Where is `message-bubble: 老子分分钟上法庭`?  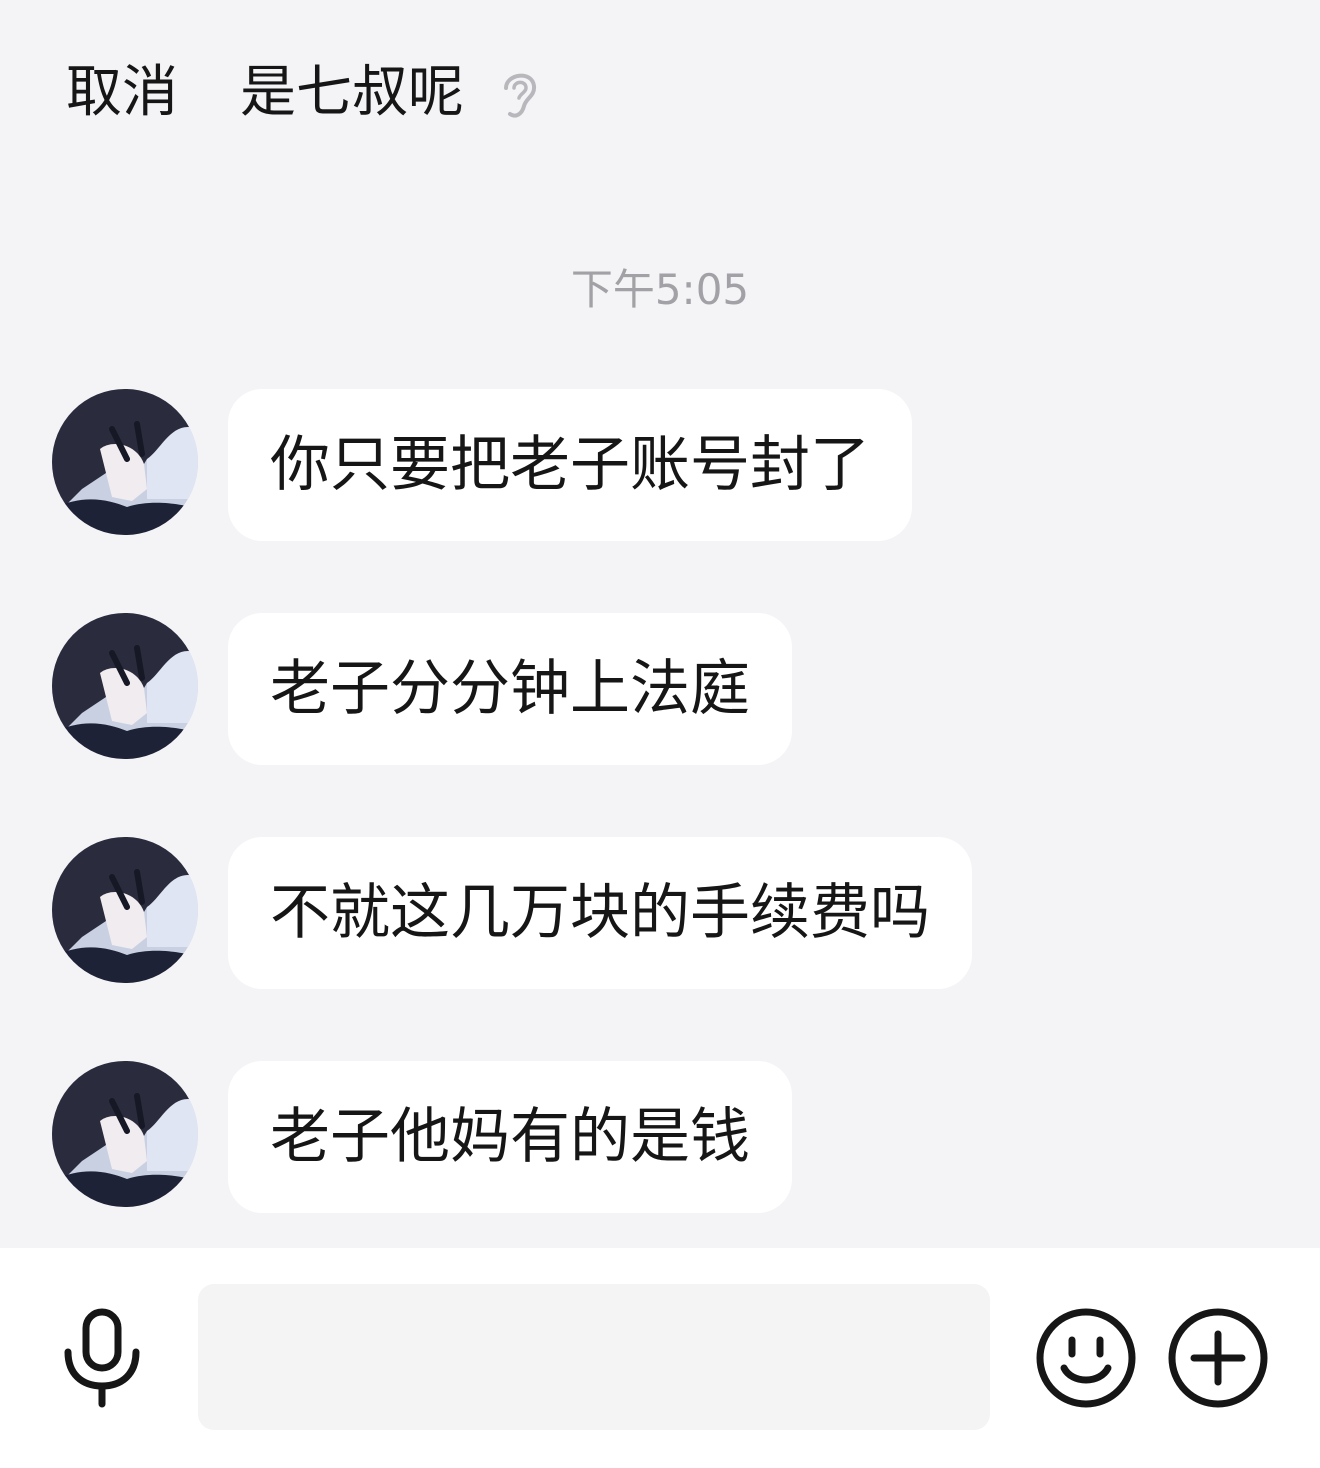 message-bubble: 老子分分钟上法庭 is located at coordinates (510, 689).